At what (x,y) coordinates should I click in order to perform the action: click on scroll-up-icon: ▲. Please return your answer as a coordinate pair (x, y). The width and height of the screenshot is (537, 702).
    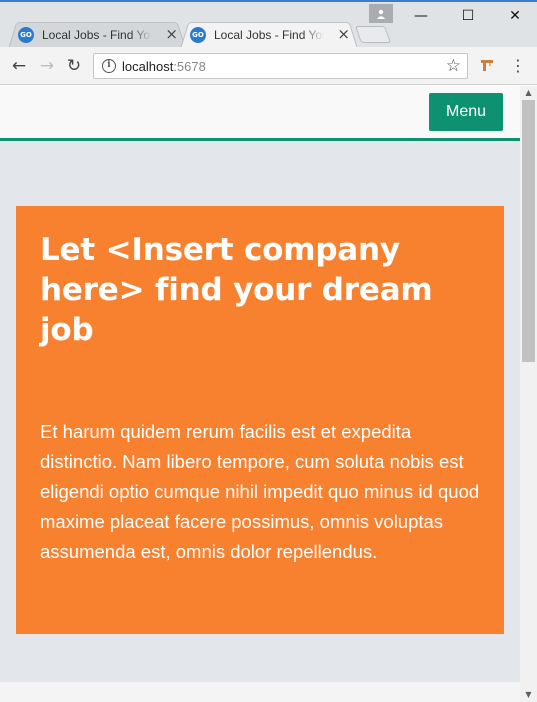
    Looking at the image, I should click on (528, 93).